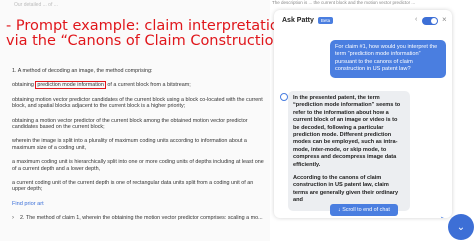  I want to click on chevron-left-icon: ‹, so click(416, 19).